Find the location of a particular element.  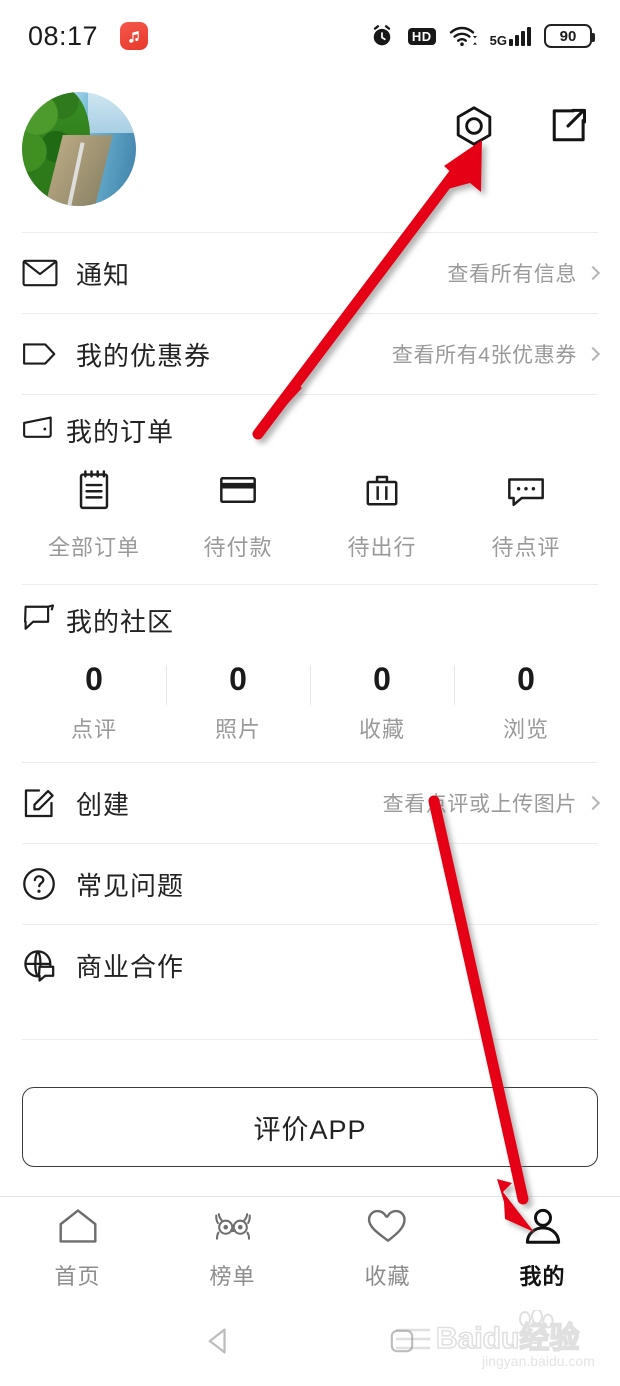

orders-section: 我的订单 全部订单 待付款 待出行 待点评 is located at coordinates (310, 489).